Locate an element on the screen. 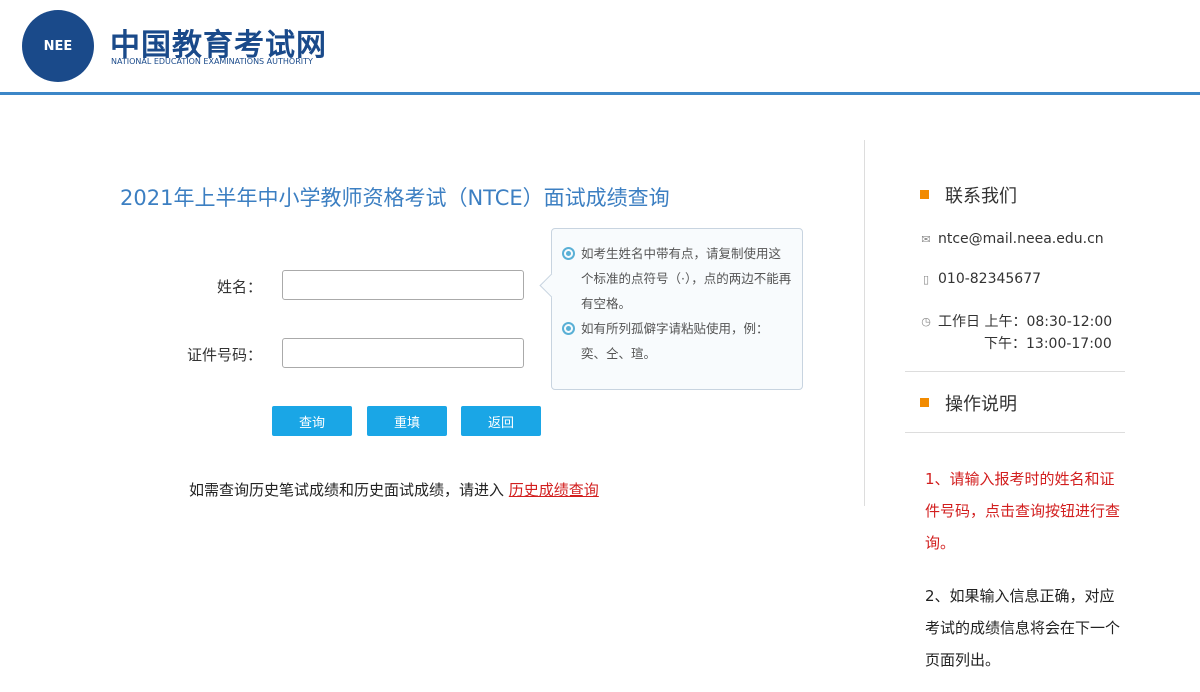 Image resolution: width=1200 pixels, height=692 pixels. history-hint: 如需查询历史笔试成绩和历史面试成绩，请进入 历史成绩查询 is located at coordinates (394, 489).